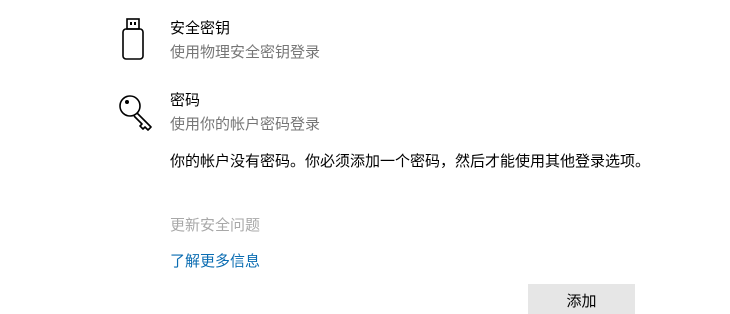 This screenshot has height=314, width=730. I want to click on add-password-button: 添加, so click(581, 299).